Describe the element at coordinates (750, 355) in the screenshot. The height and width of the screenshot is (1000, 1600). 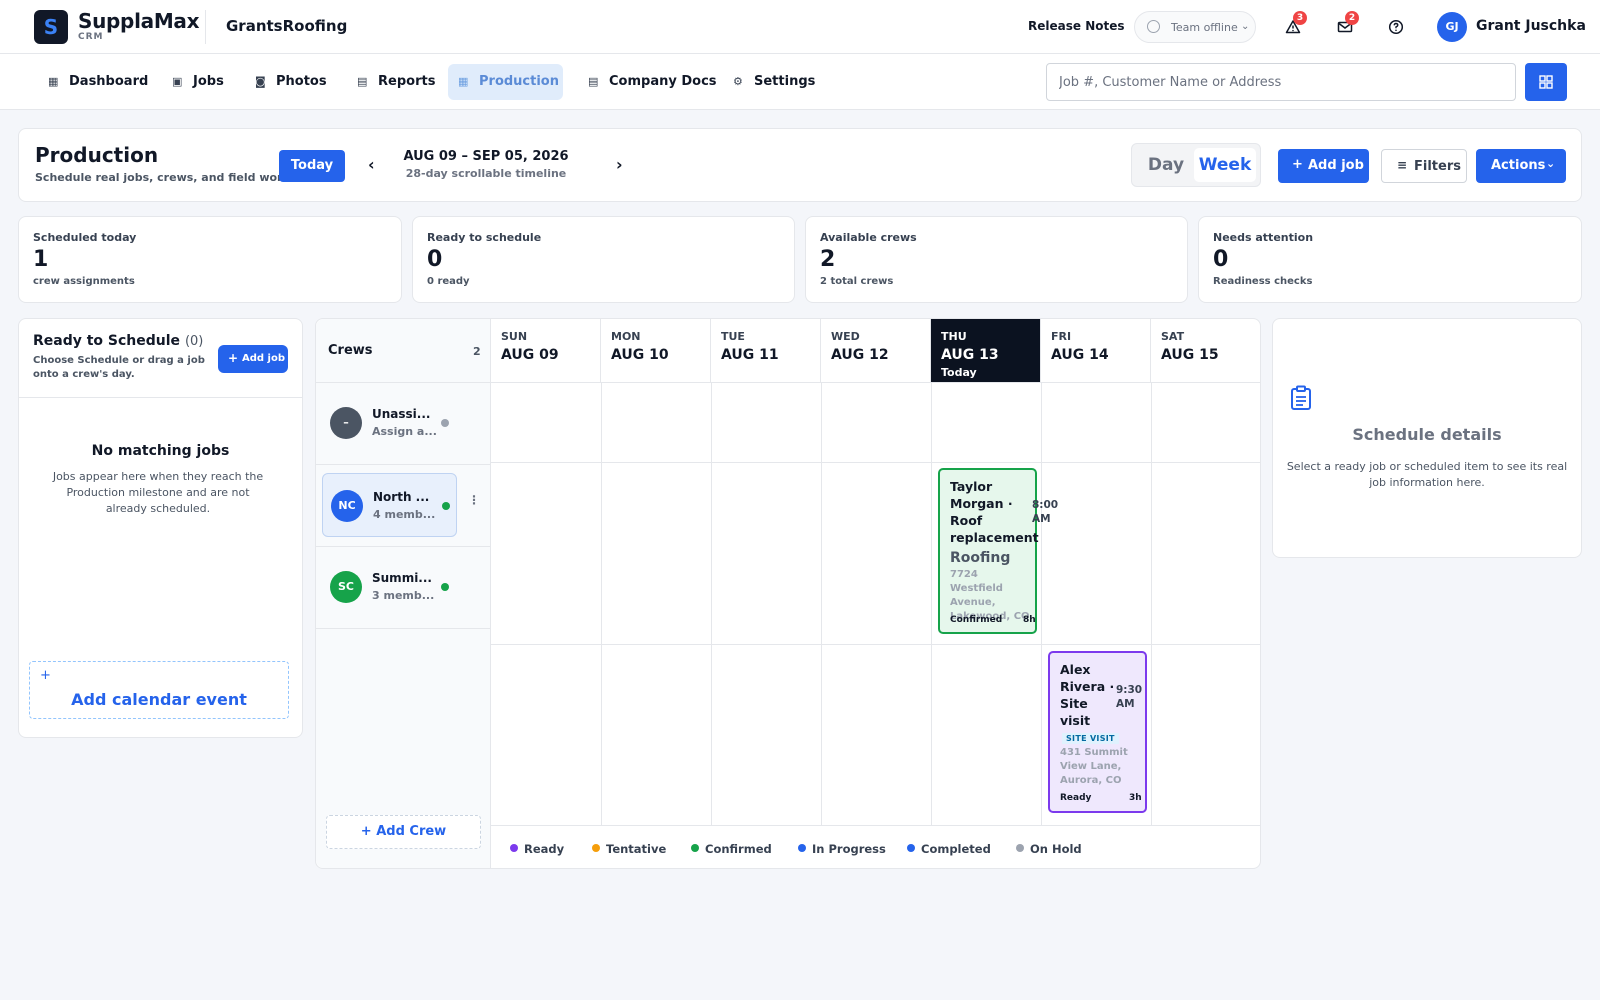
I see `day-date: AUG 11` at that location.